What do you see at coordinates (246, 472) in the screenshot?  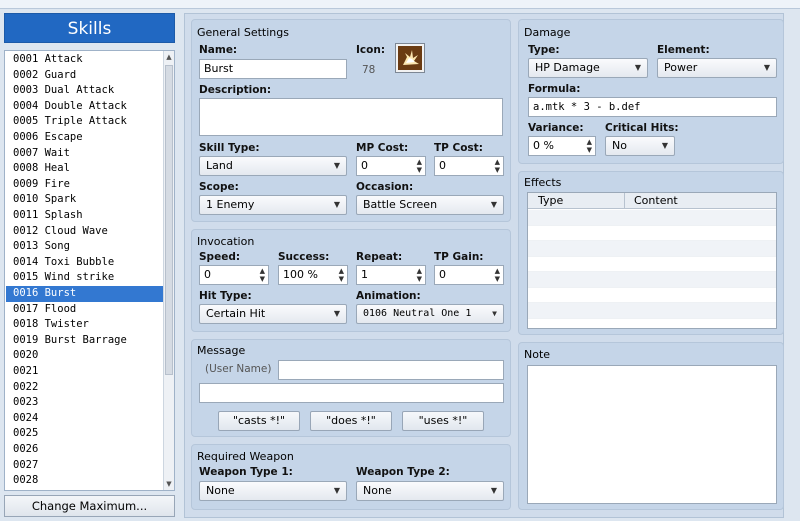 I see `weapon-type1-label: Weapon Type 1:` at bounding box center [246, 472].